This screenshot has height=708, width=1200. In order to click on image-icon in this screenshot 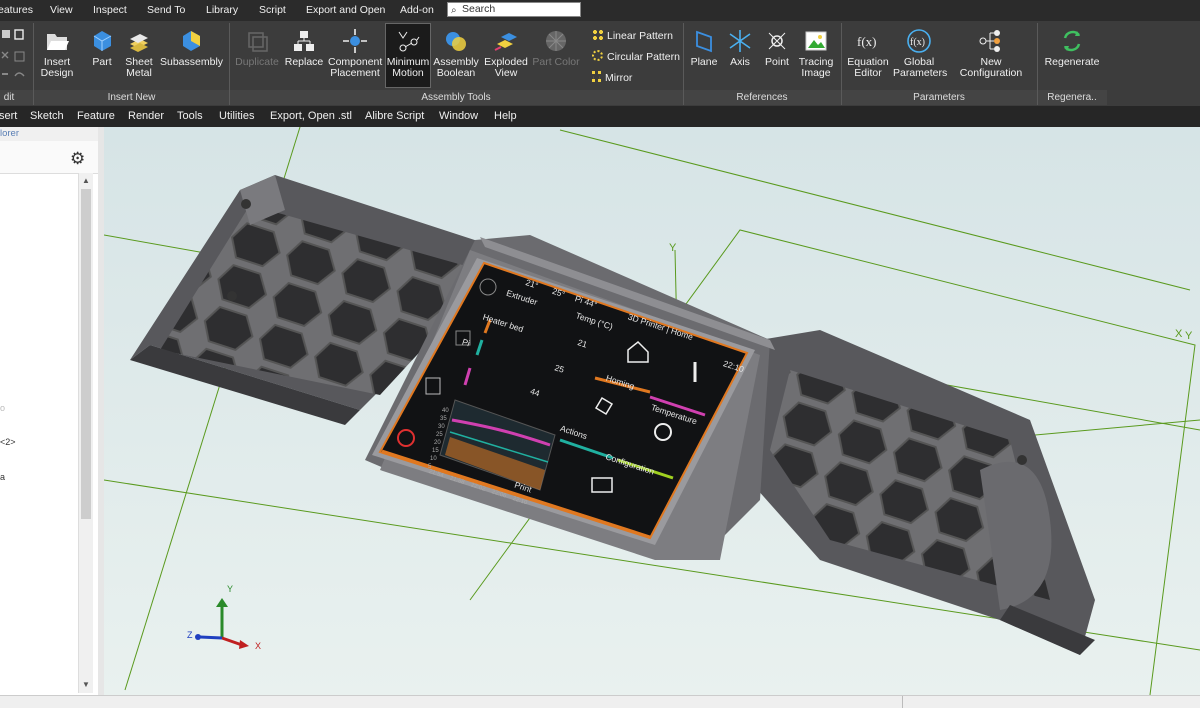, I will do `click(816, 41)`.